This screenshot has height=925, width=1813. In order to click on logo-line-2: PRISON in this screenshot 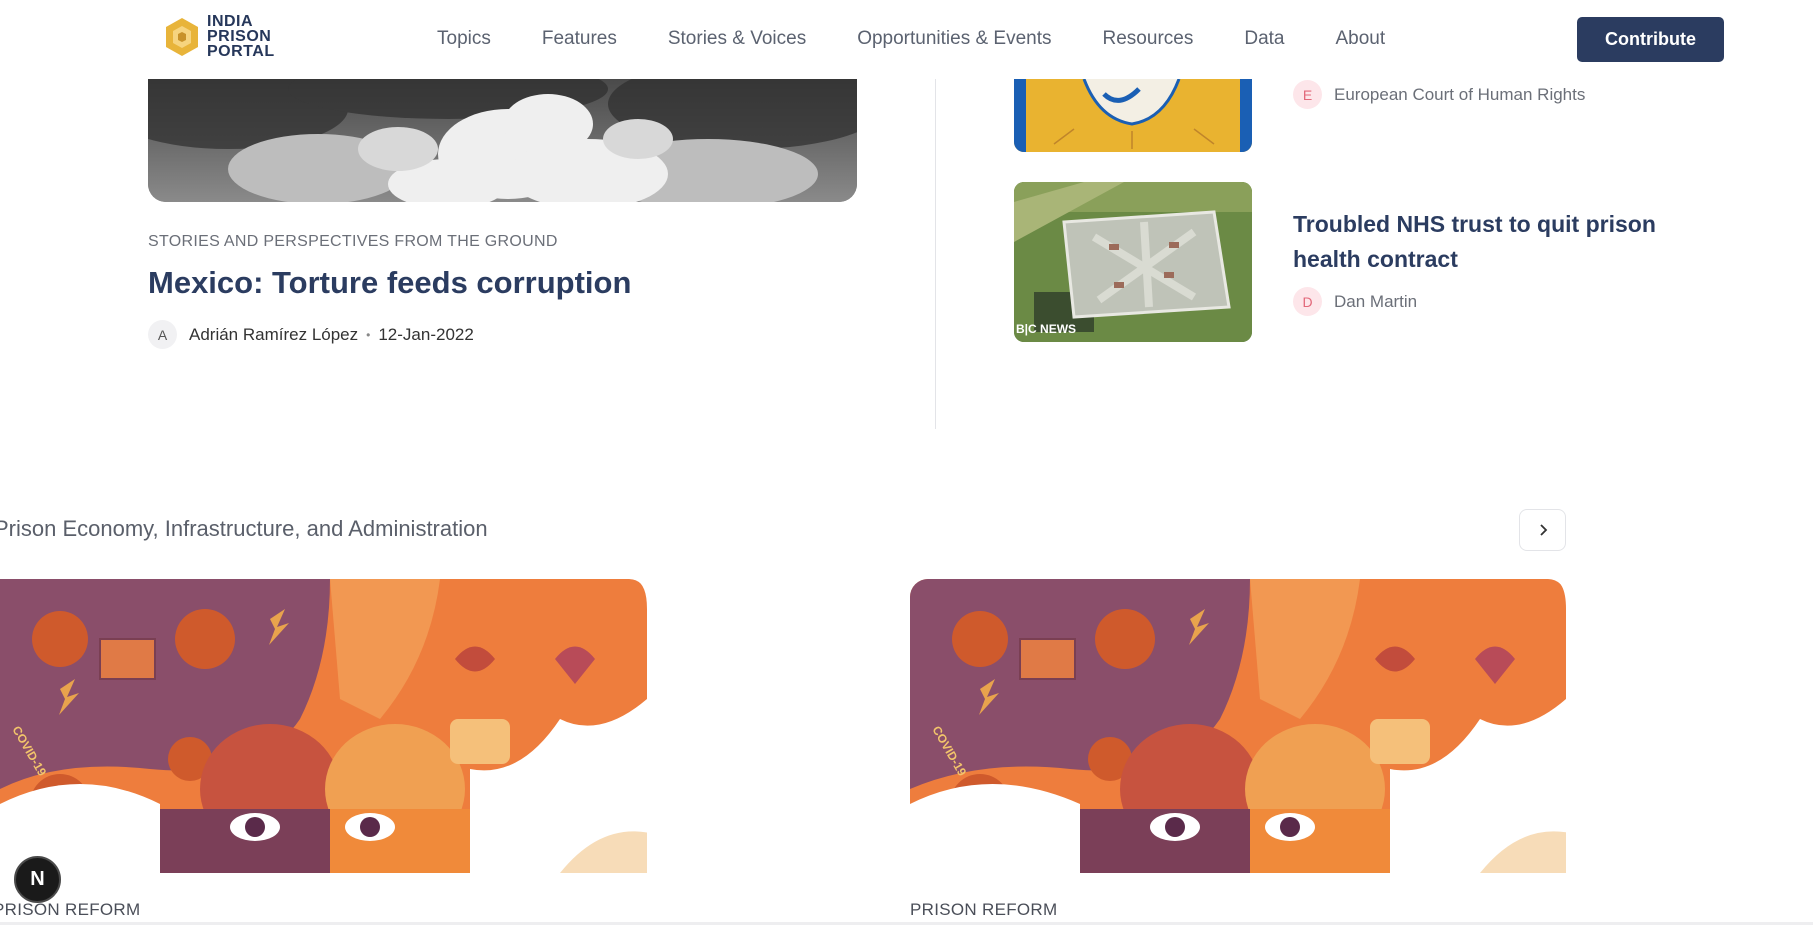, I will do `click(239, 36)`.